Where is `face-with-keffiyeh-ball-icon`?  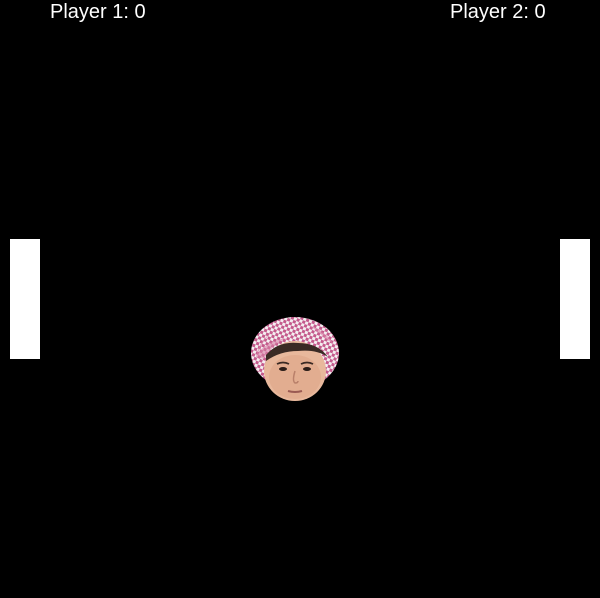
face-with-keffiyeh-ball-icon is located at coordinates (295, 359).